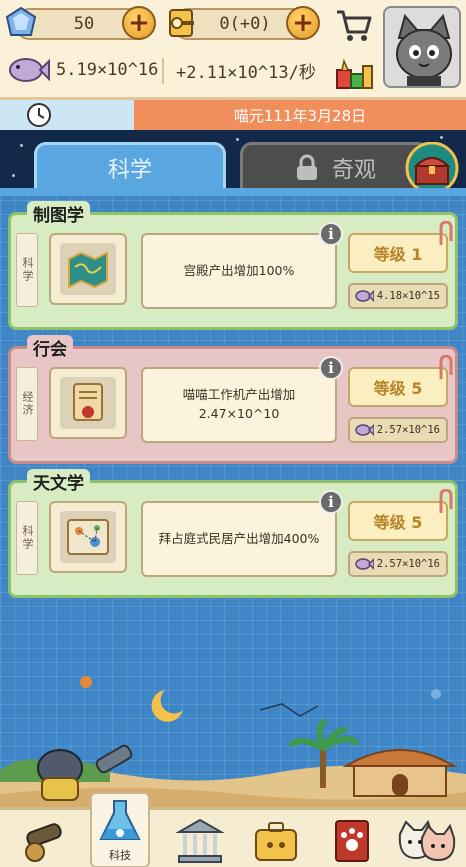  I want to click on paw-book-icon, so click(352, 841).